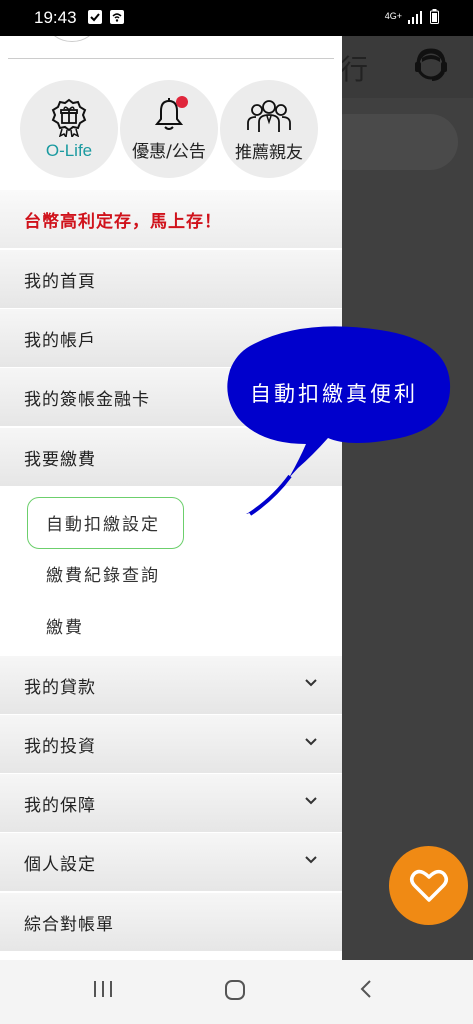 This screenshot has width=473, height=1024. Describe the element at coordinates (171, 279) in the screenshot. I see `menu-item-home: 我的首頁` at that location.